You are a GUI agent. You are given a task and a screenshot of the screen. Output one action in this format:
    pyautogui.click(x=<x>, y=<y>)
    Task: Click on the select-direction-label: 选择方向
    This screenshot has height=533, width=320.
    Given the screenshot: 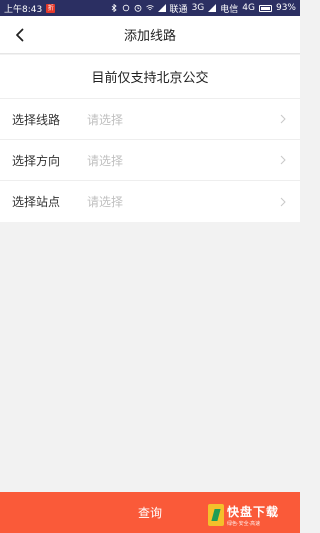 What is the action you would take?
    pyautogui.click(x=36, y=160)
    